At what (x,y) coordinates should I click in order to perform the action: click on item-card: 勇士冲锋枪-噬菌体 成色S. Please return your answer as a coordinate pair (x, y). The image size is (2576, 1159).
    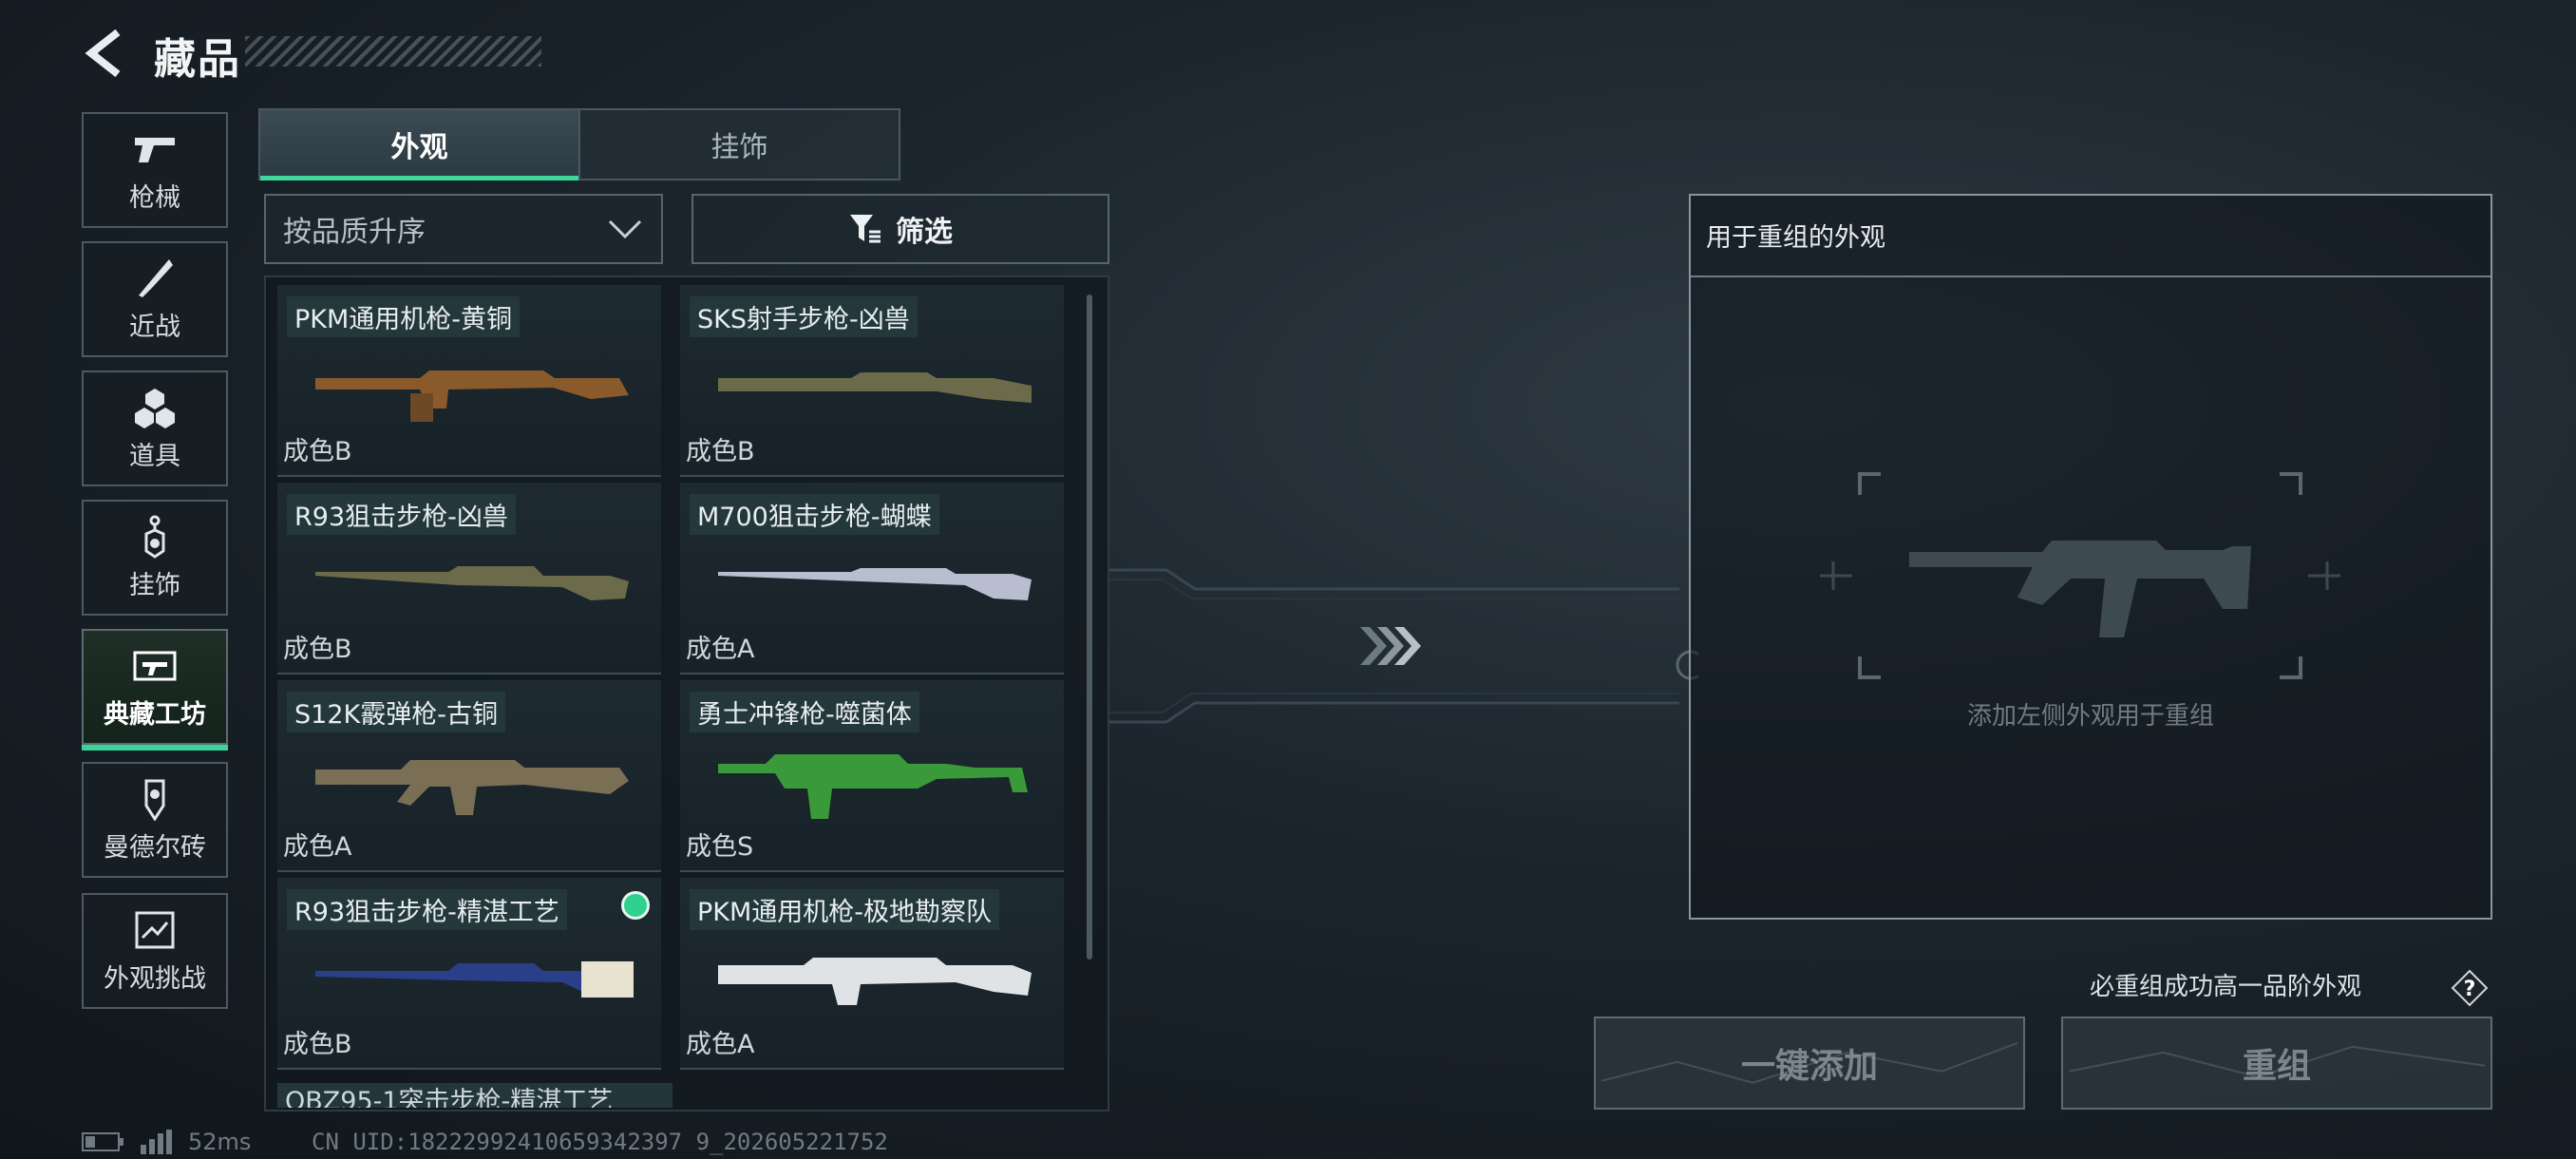
    Looking at the image, I should click on (872, 776).